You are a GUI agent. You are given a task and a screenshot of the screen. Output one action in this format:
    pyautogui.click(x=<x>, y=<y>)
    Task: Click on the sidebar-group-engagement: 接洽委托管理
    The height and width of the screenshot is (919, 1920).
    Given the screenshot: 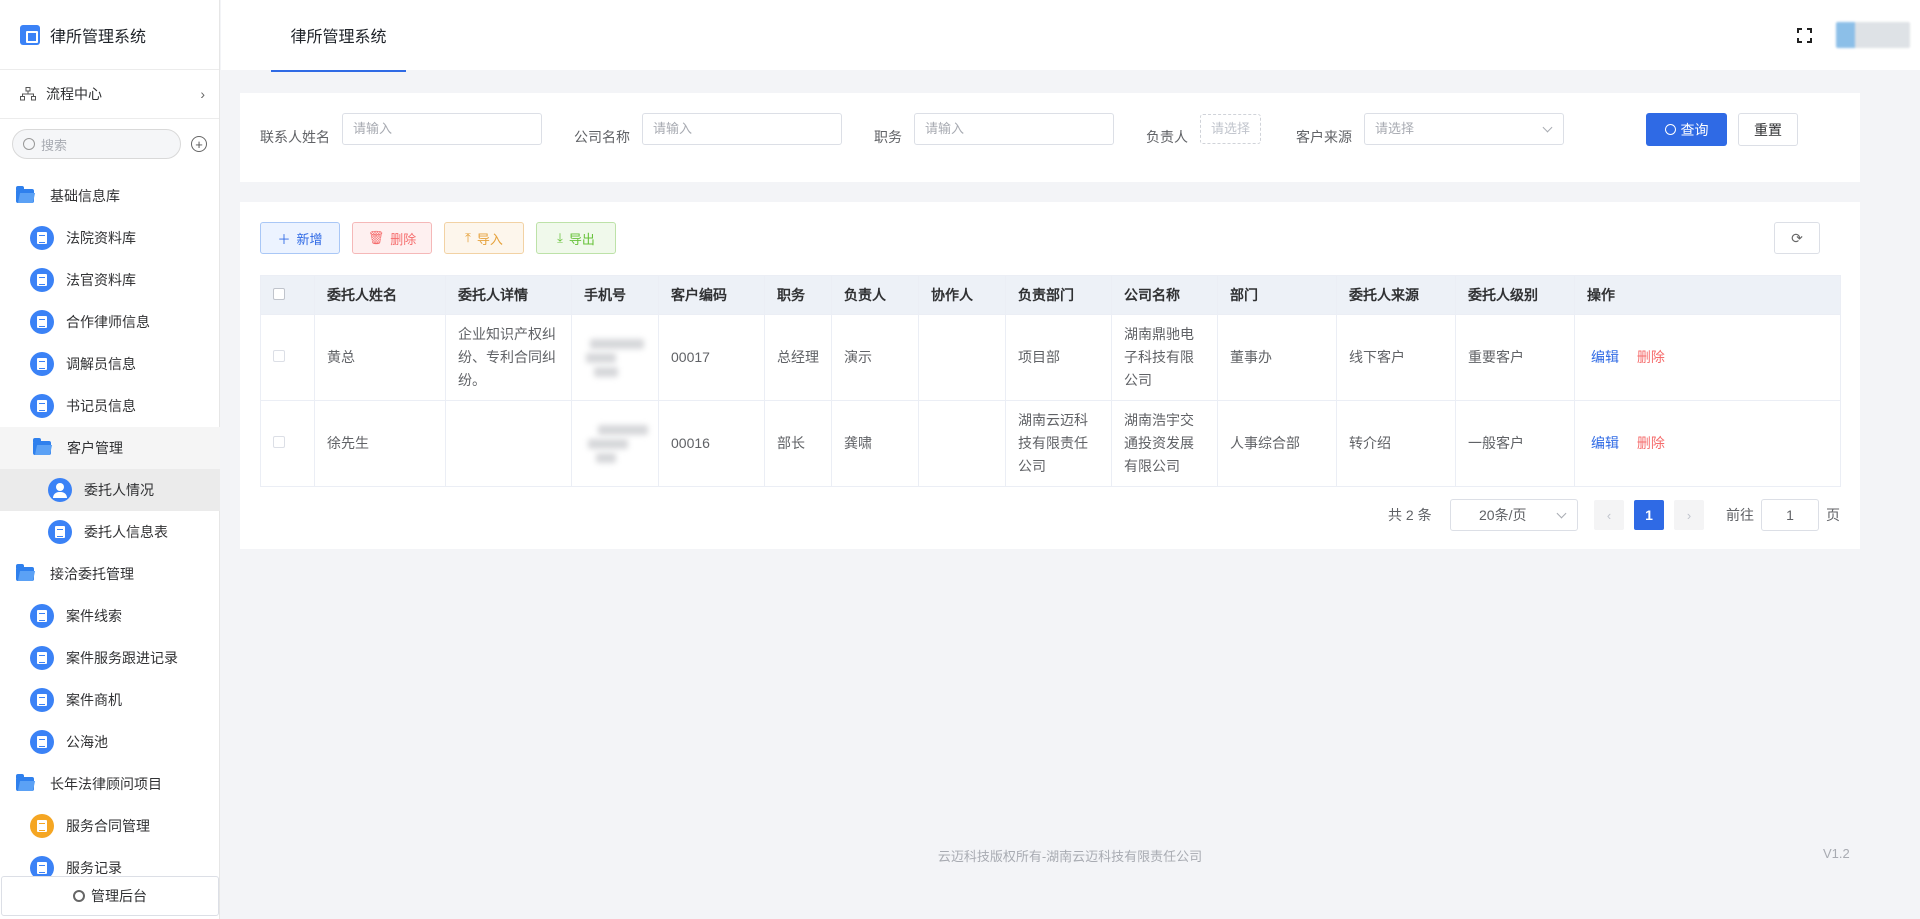 What is the action you would take?
    pyautogui.click(x=110, y=574)
    